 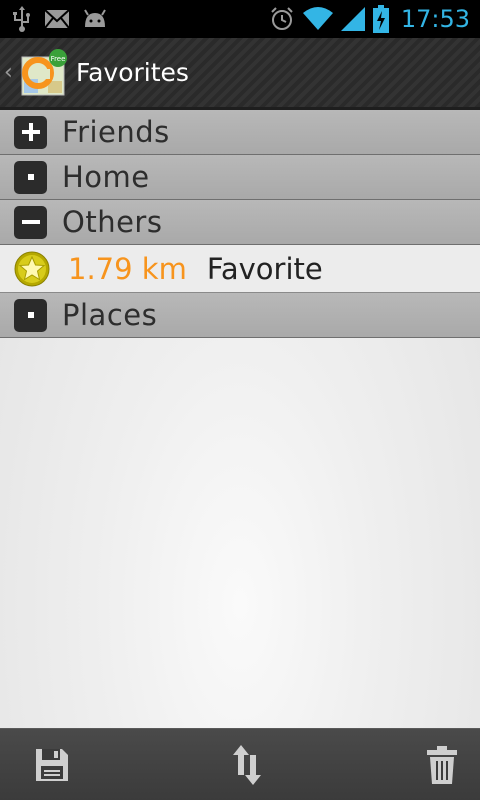 What do you see at coordinates (240, 19) in the screenshot?
I see `status-bar: 17:53` at bounding box center [240, 19].